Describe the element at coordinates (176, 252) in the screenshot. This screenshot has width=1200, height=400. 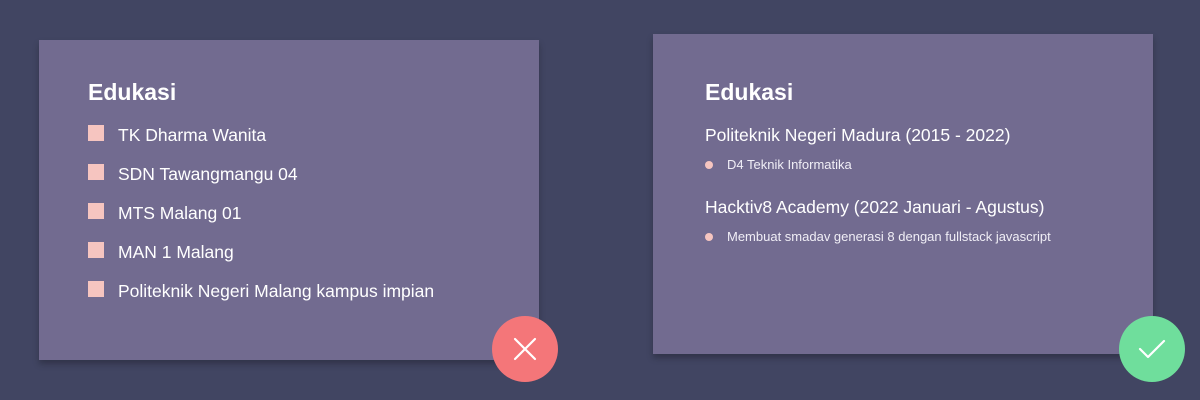
I see `list-item-label: MAN 1 Malang` at that location.